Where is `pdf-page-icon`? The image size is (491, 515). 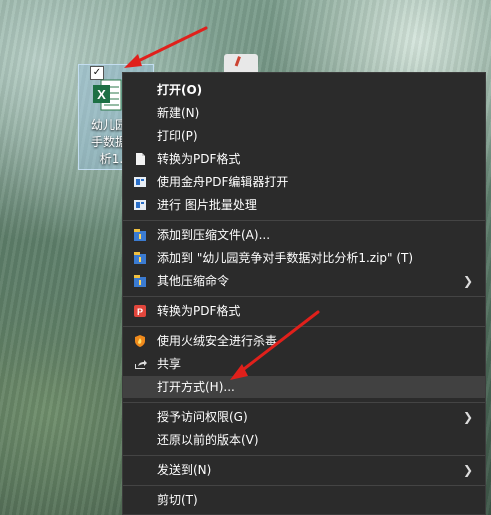 pdf-page-icon is located at coordinates (140, 159).